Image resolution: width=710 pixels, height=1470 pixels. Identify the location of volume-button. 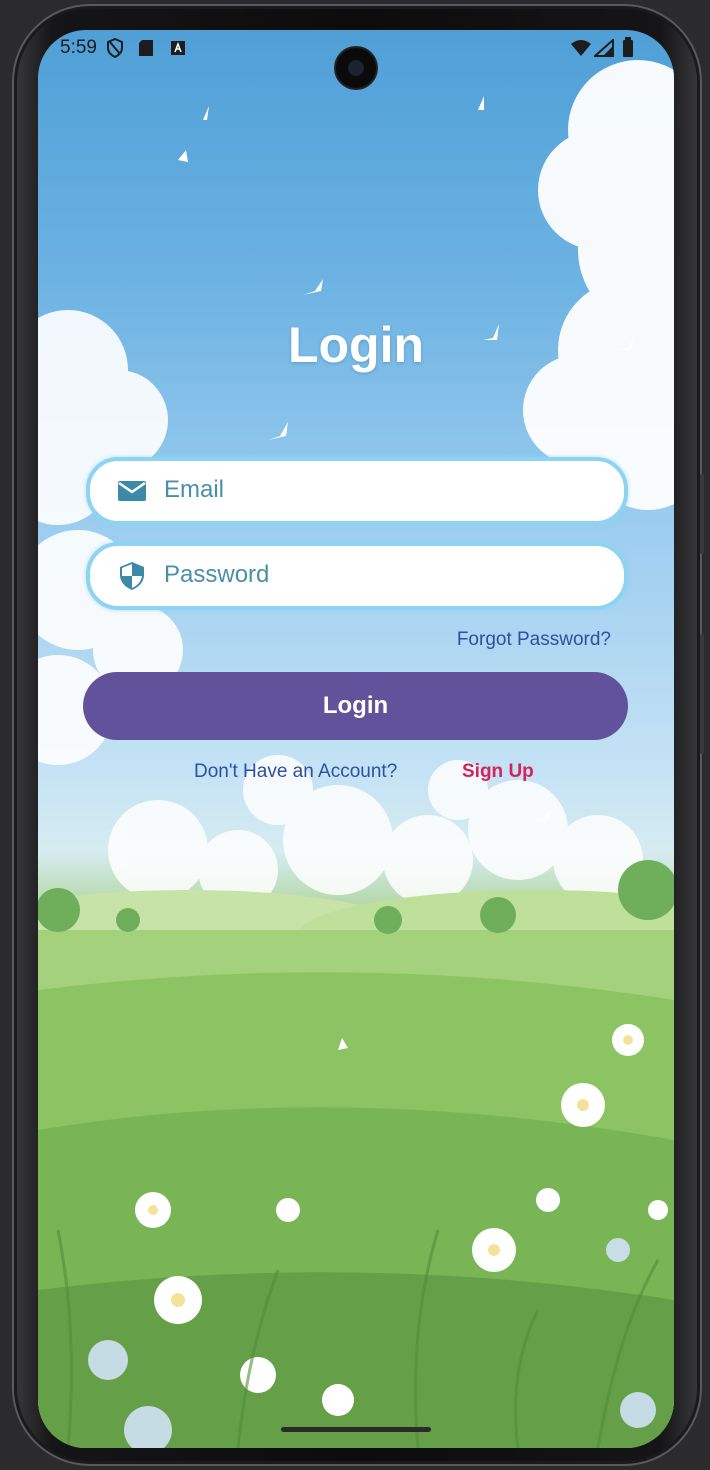
(702, 514).